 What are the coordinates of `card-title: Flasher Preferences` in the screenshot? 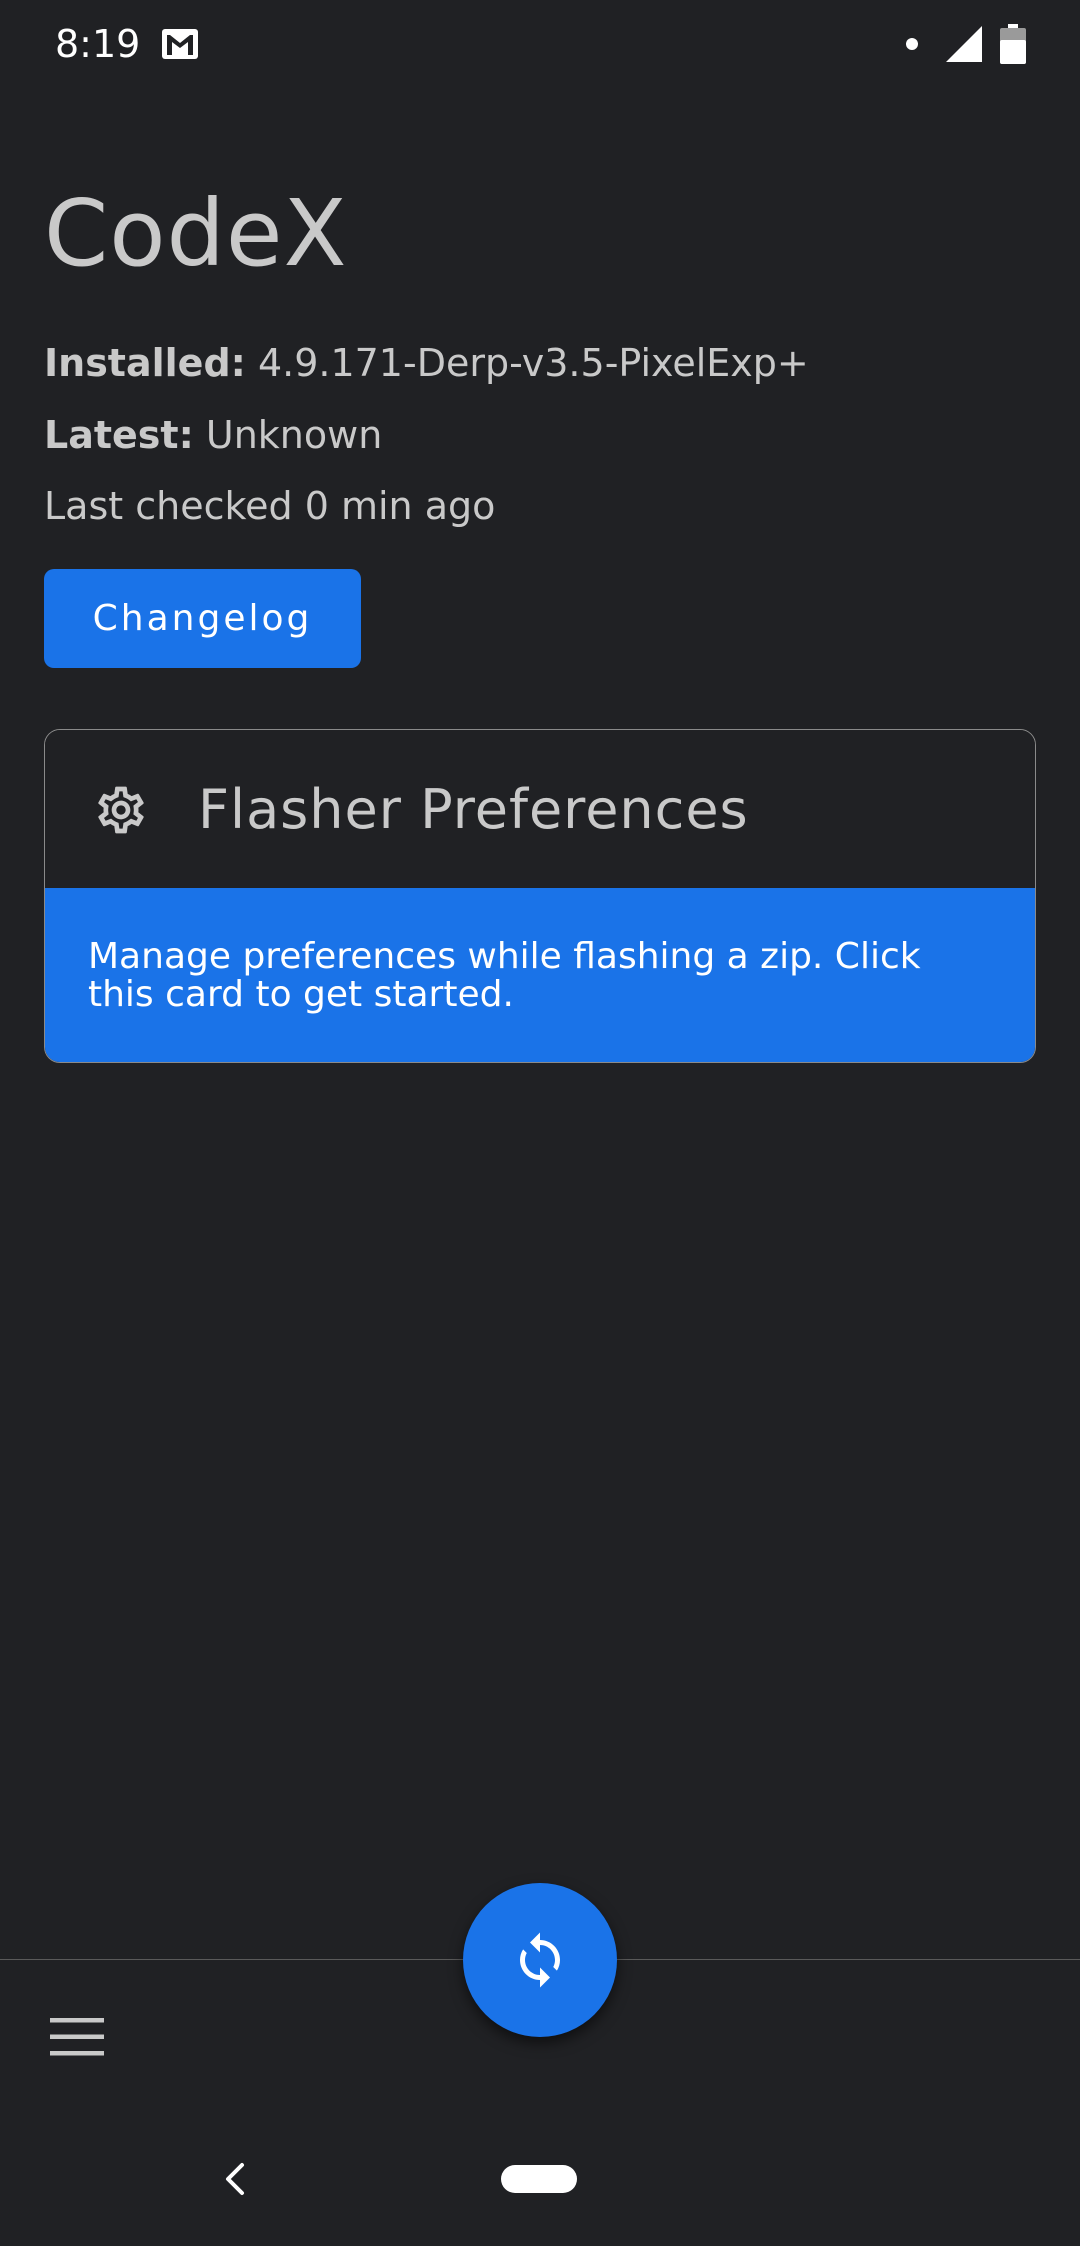 It's located at (473, 809).